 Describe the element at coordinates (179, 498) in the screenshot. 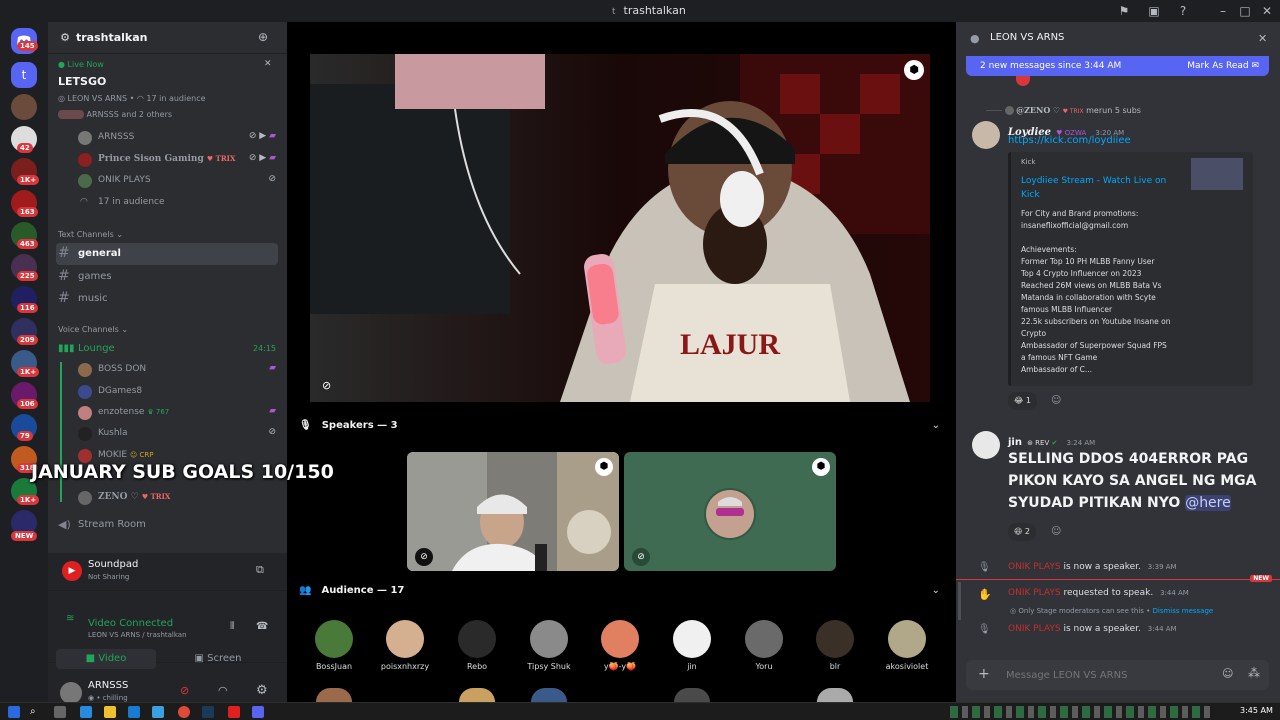

I see `voice-member: ZENO ♡ ♥ TRIX` at that location.